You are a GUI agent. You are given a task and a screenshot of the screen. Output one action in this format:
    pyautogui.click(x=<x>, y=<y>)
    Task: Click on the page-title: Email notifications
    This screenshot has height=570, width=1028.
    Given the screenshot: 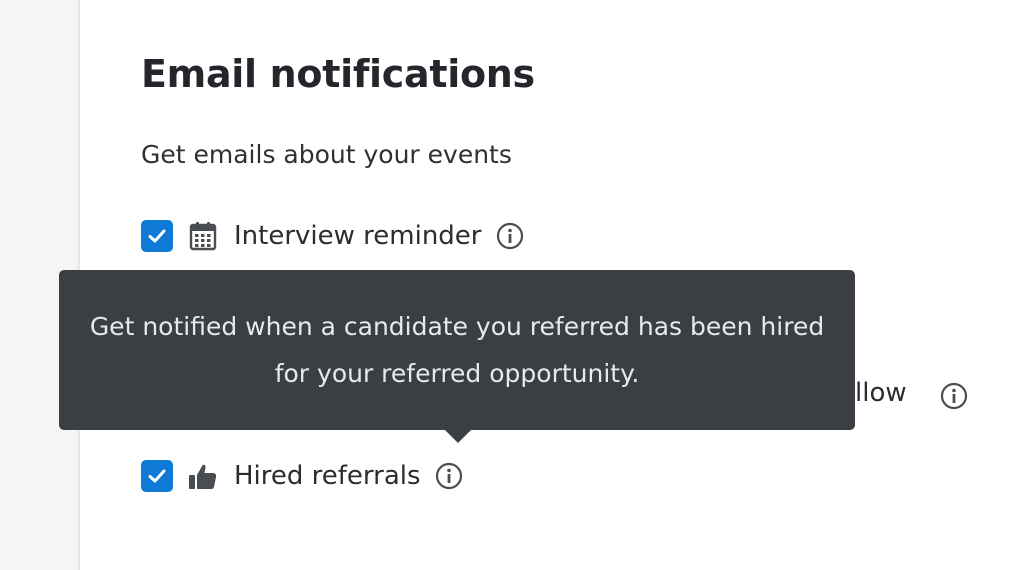 What is the action you would take?
    pyautogui.click(x=338, y=74)
    